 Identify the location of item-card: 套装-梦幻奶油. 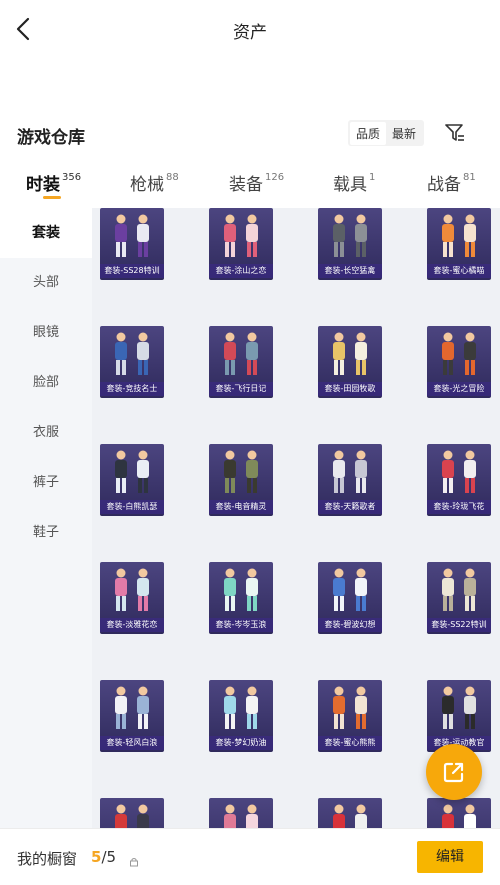
(241, 716).